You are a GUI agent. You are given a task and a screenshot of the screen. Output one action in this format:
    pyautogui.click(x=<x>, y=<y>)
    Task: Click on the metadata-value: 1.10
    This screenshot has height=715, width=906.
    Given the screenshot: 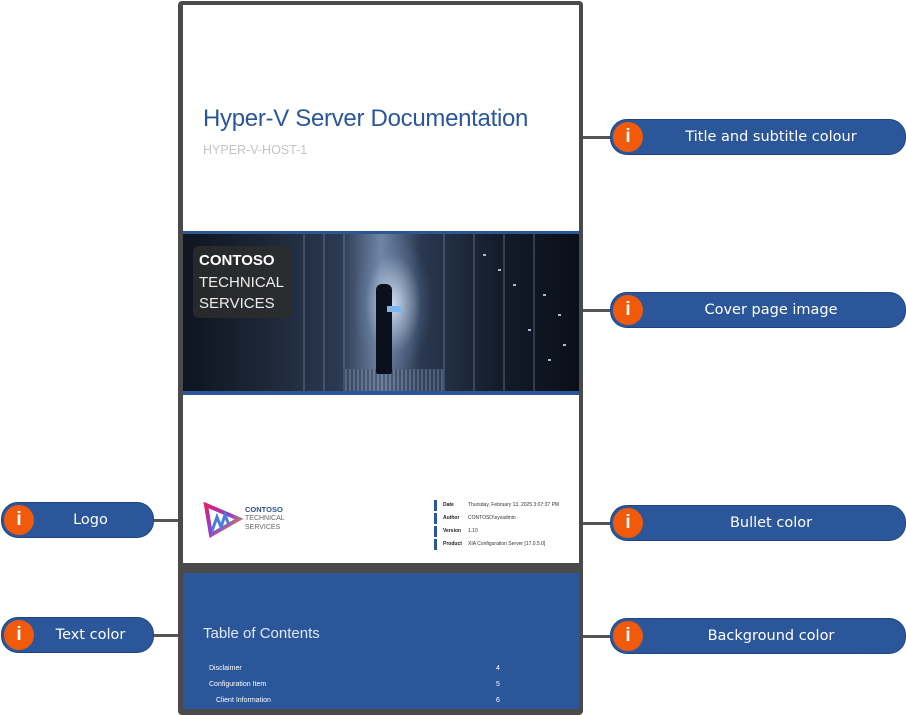 What is the action you would take?
    pyautogui.click(x=473, y=531)
    